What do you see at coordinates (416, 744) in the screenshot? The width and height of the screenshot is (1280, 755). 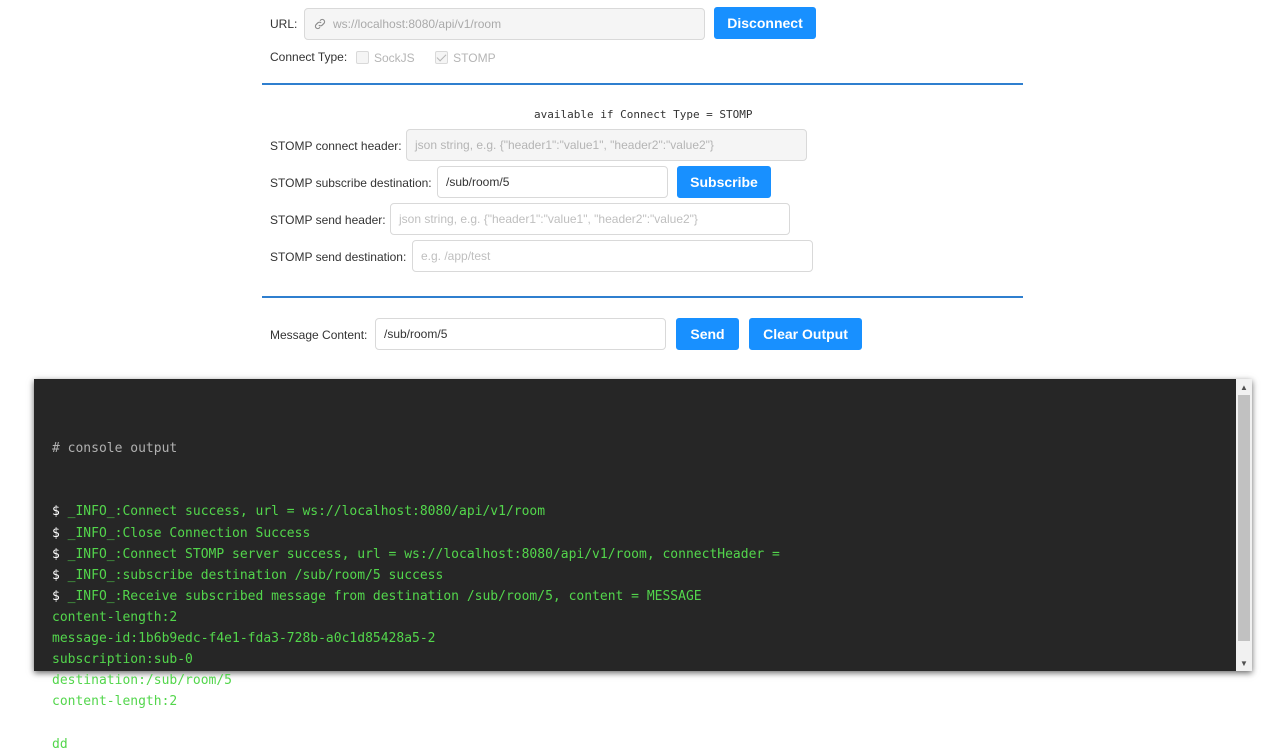 I see `console-line: dd` at bounding box center [416, 744].